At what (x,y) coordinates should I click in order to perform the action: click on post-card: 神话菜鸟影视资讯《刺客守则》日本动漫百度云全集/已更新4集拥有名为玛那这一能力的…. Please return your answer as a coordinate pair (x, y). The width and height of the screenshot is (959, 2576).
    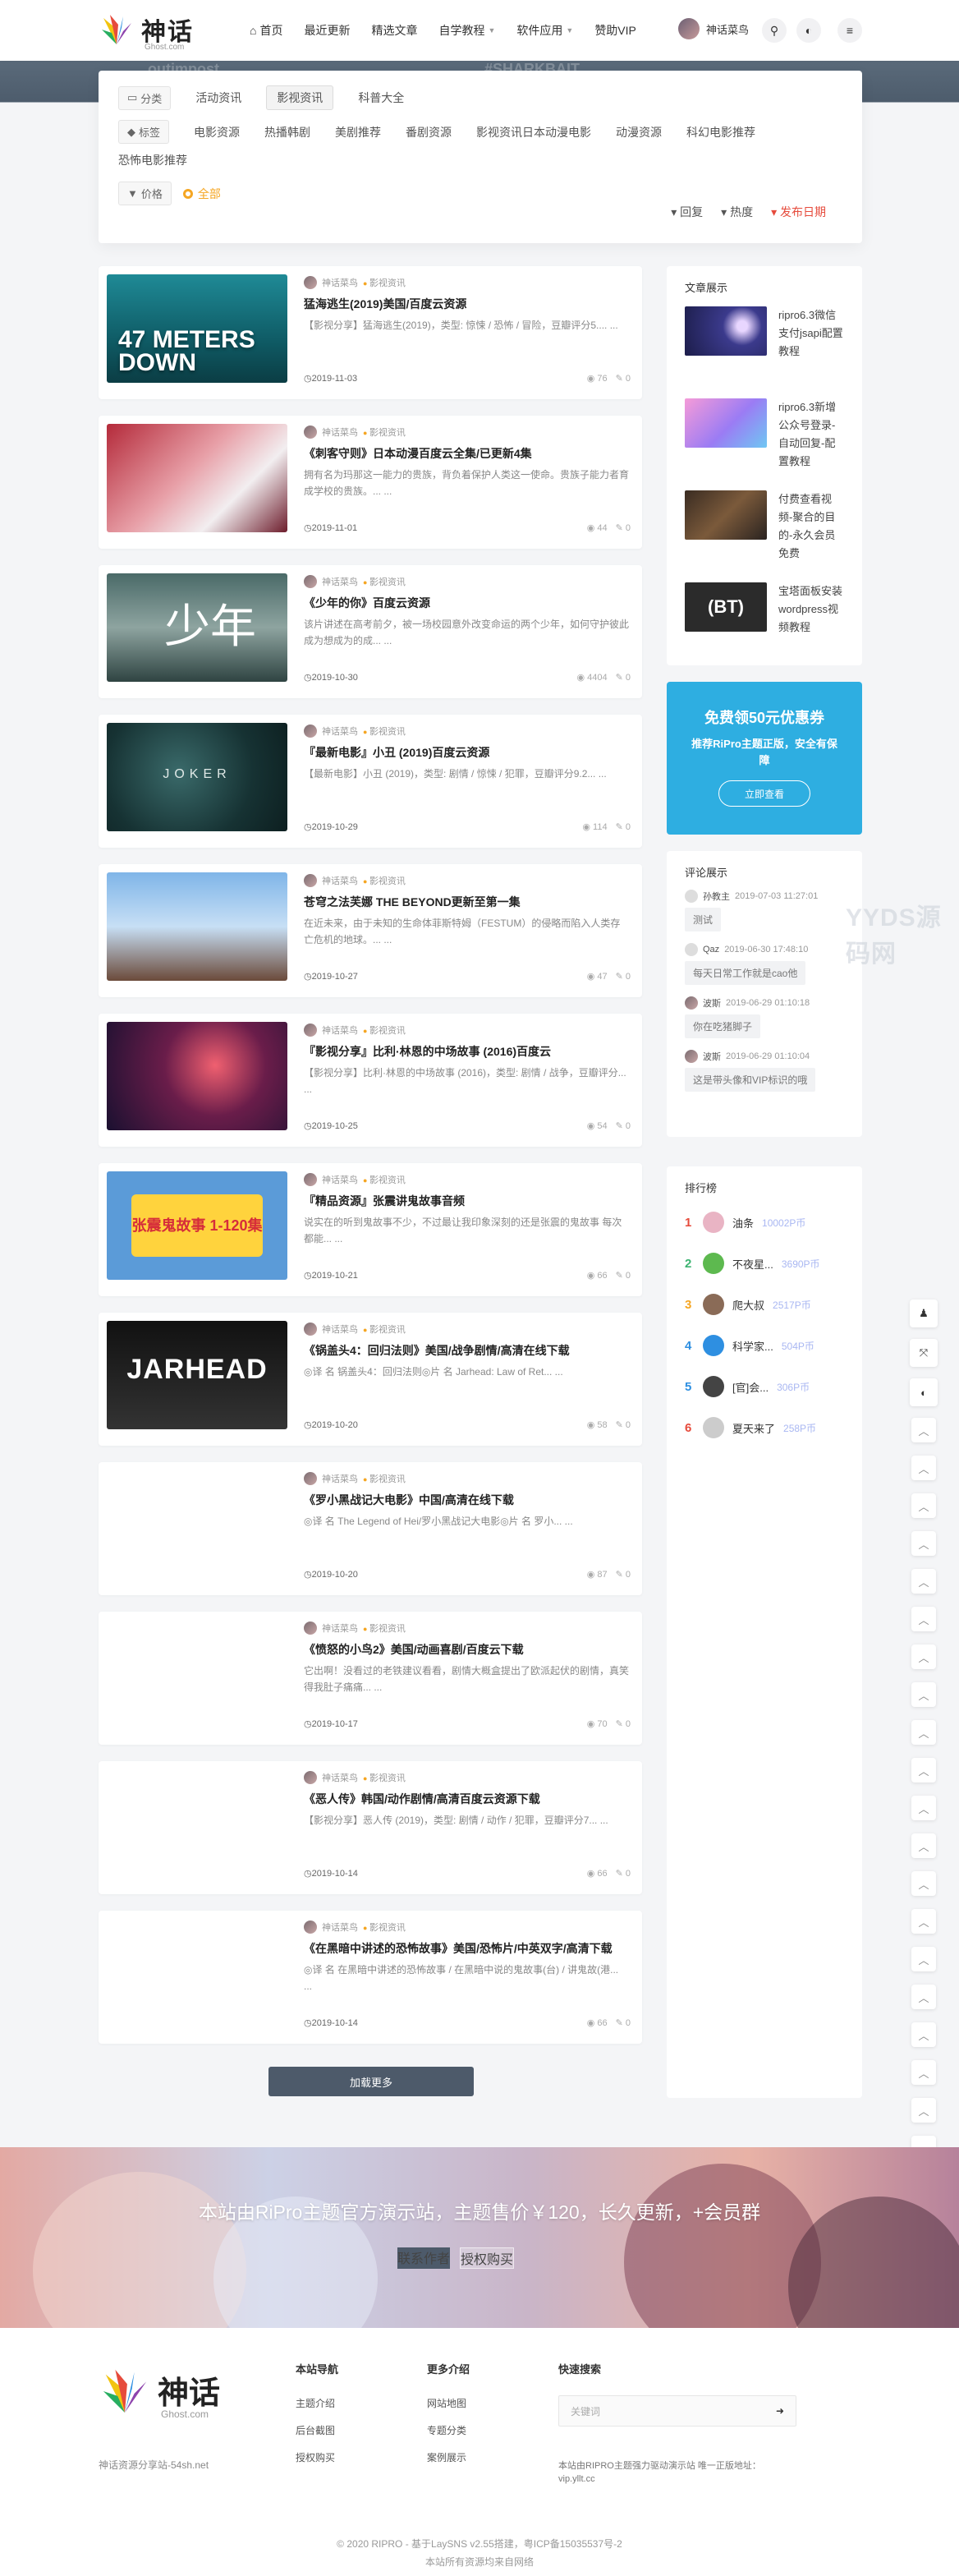
    Looking at the image, I should click on (370, 482).